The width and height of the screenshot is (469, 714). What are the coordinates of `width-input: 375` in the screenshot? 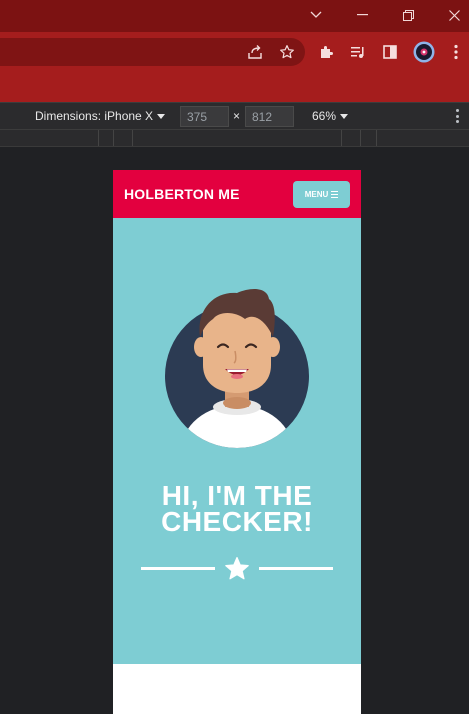 It's located at (204, 116).